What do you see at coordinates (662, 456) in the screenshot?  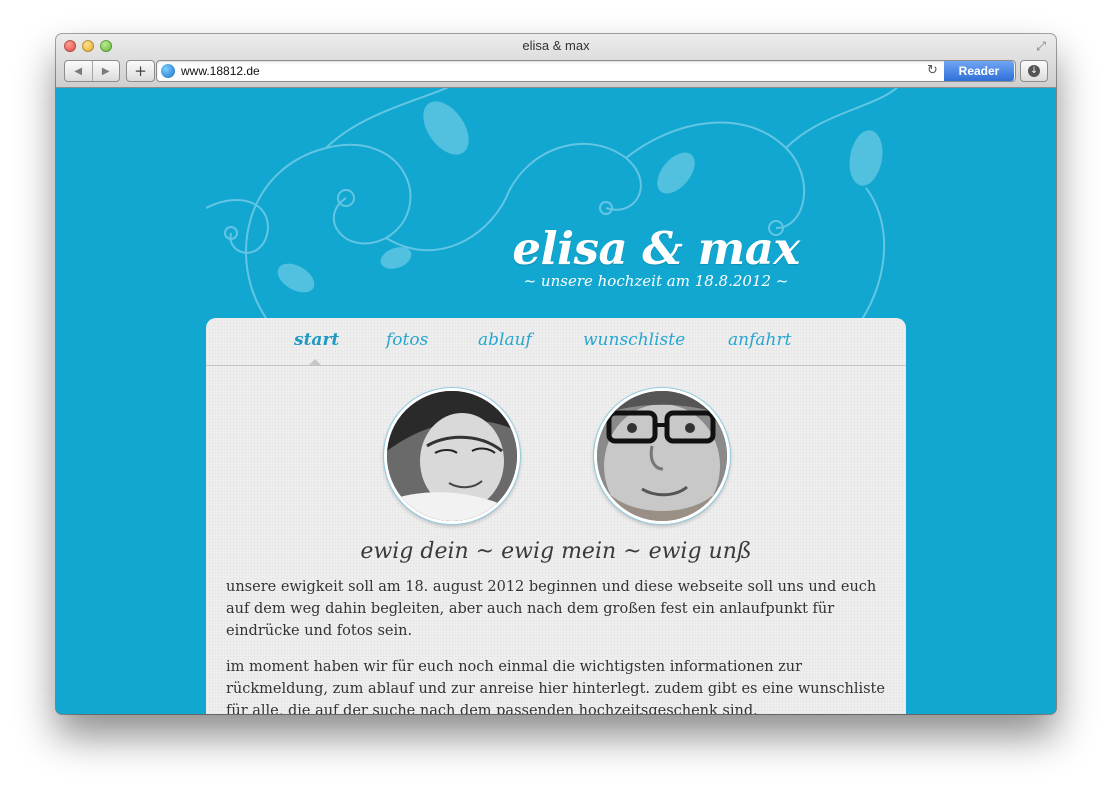 I see `photo-max` at bounding box center [662, 456].